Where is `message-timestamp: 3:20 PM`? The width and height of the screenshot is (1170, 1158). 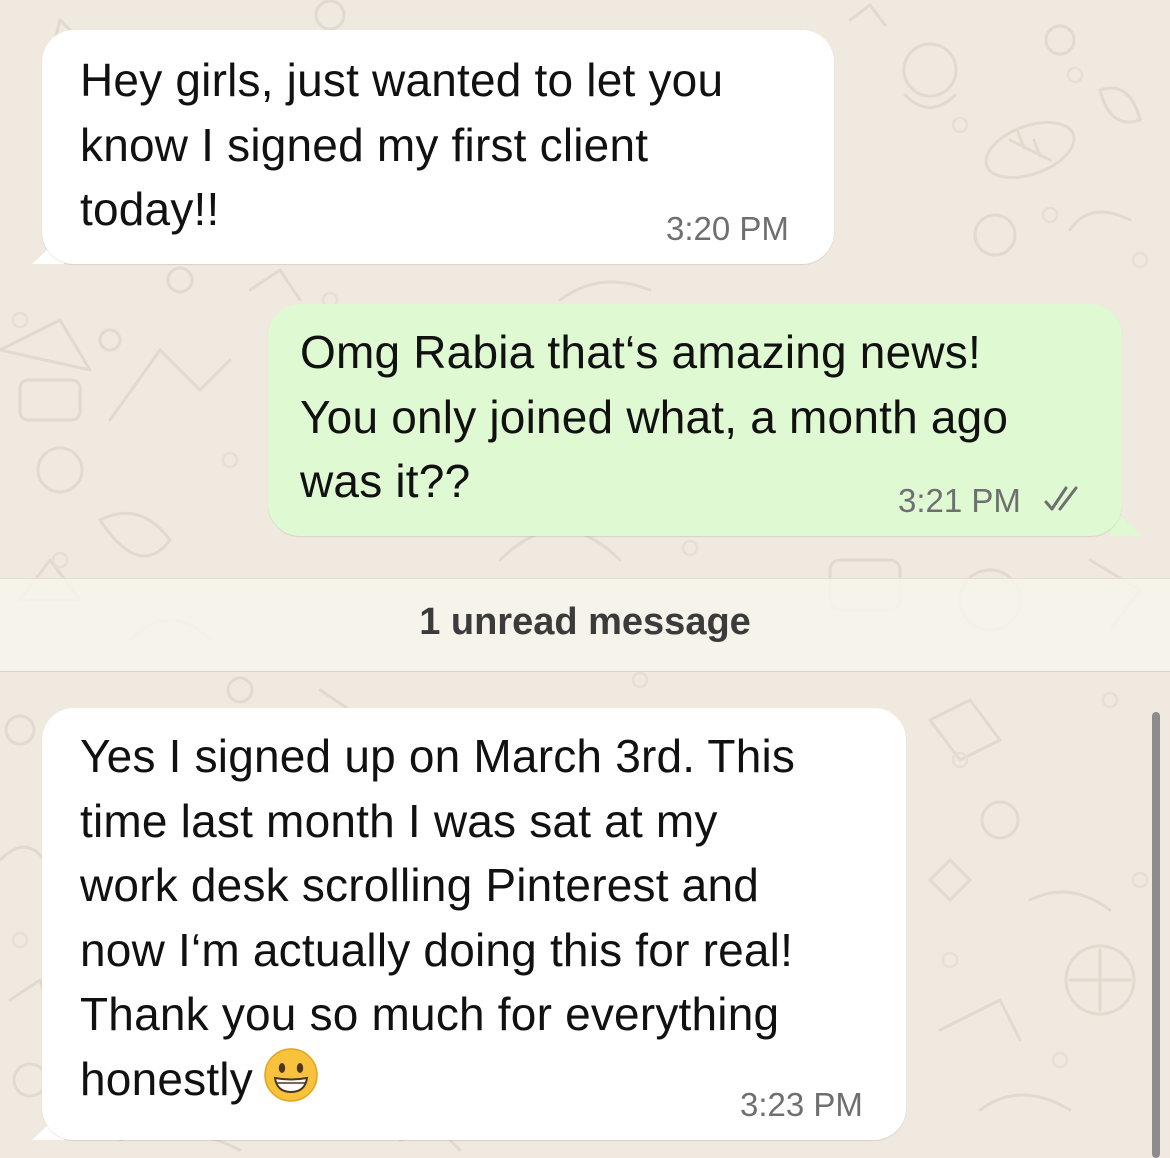
message-timestamp: 3:20 PM is located at coordinates (727, 228).